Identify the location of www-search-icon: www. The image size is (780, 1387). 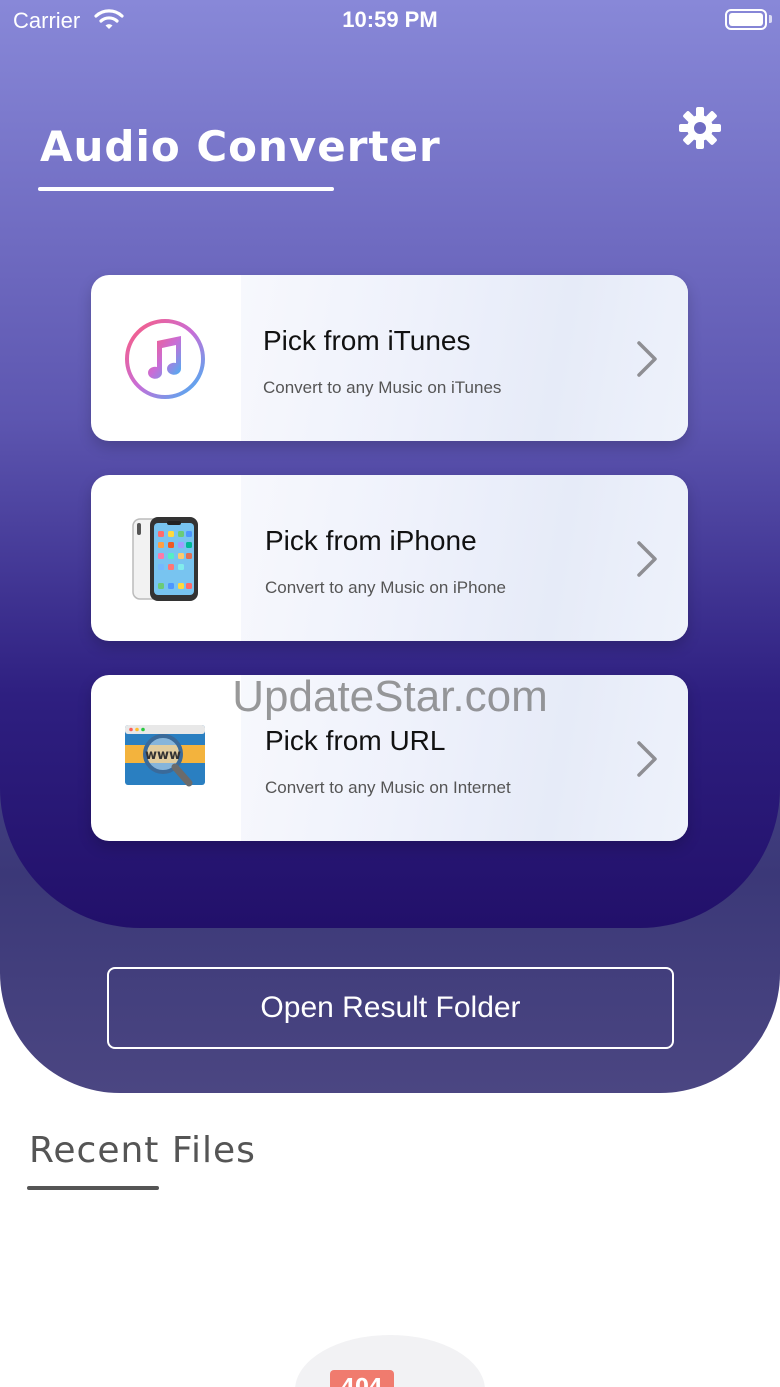
(165, 756).